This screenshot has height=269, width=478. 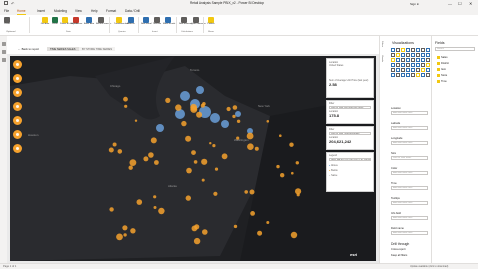 I want to click on close-button: ✕, so click(x=470, y=3).